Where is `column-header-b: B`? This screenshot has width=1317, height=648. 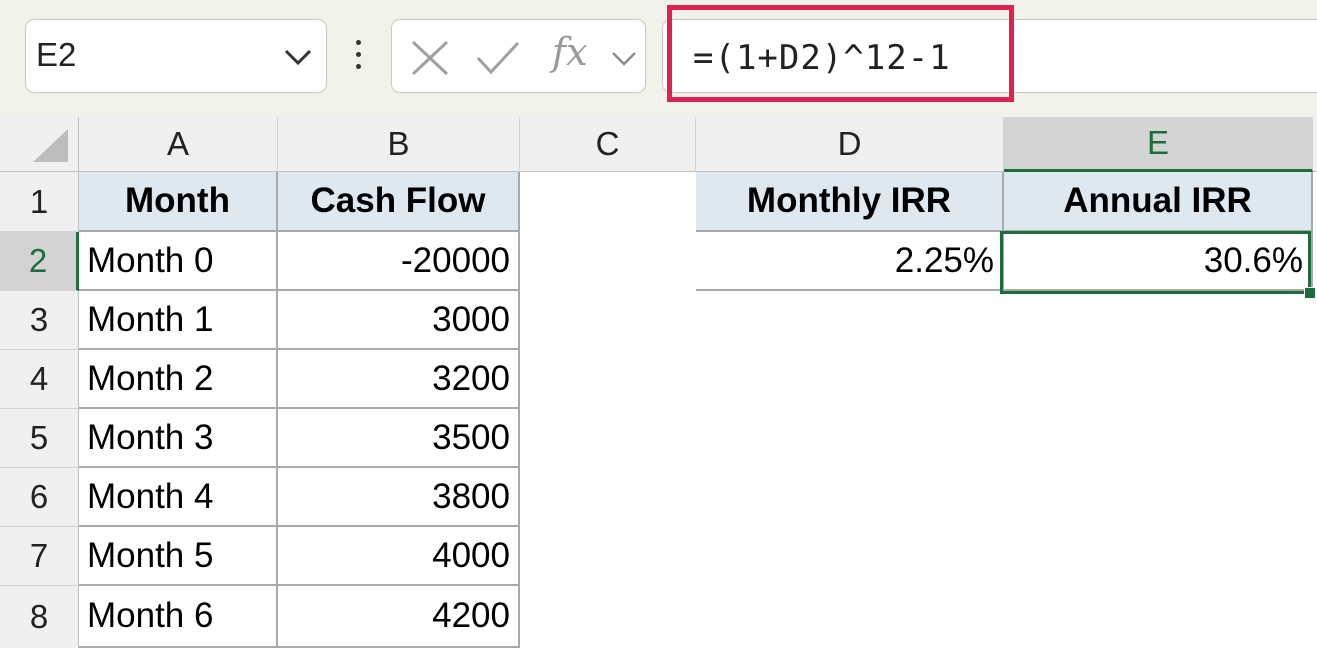
column-header-b: B is located at coordinates (399, 144).